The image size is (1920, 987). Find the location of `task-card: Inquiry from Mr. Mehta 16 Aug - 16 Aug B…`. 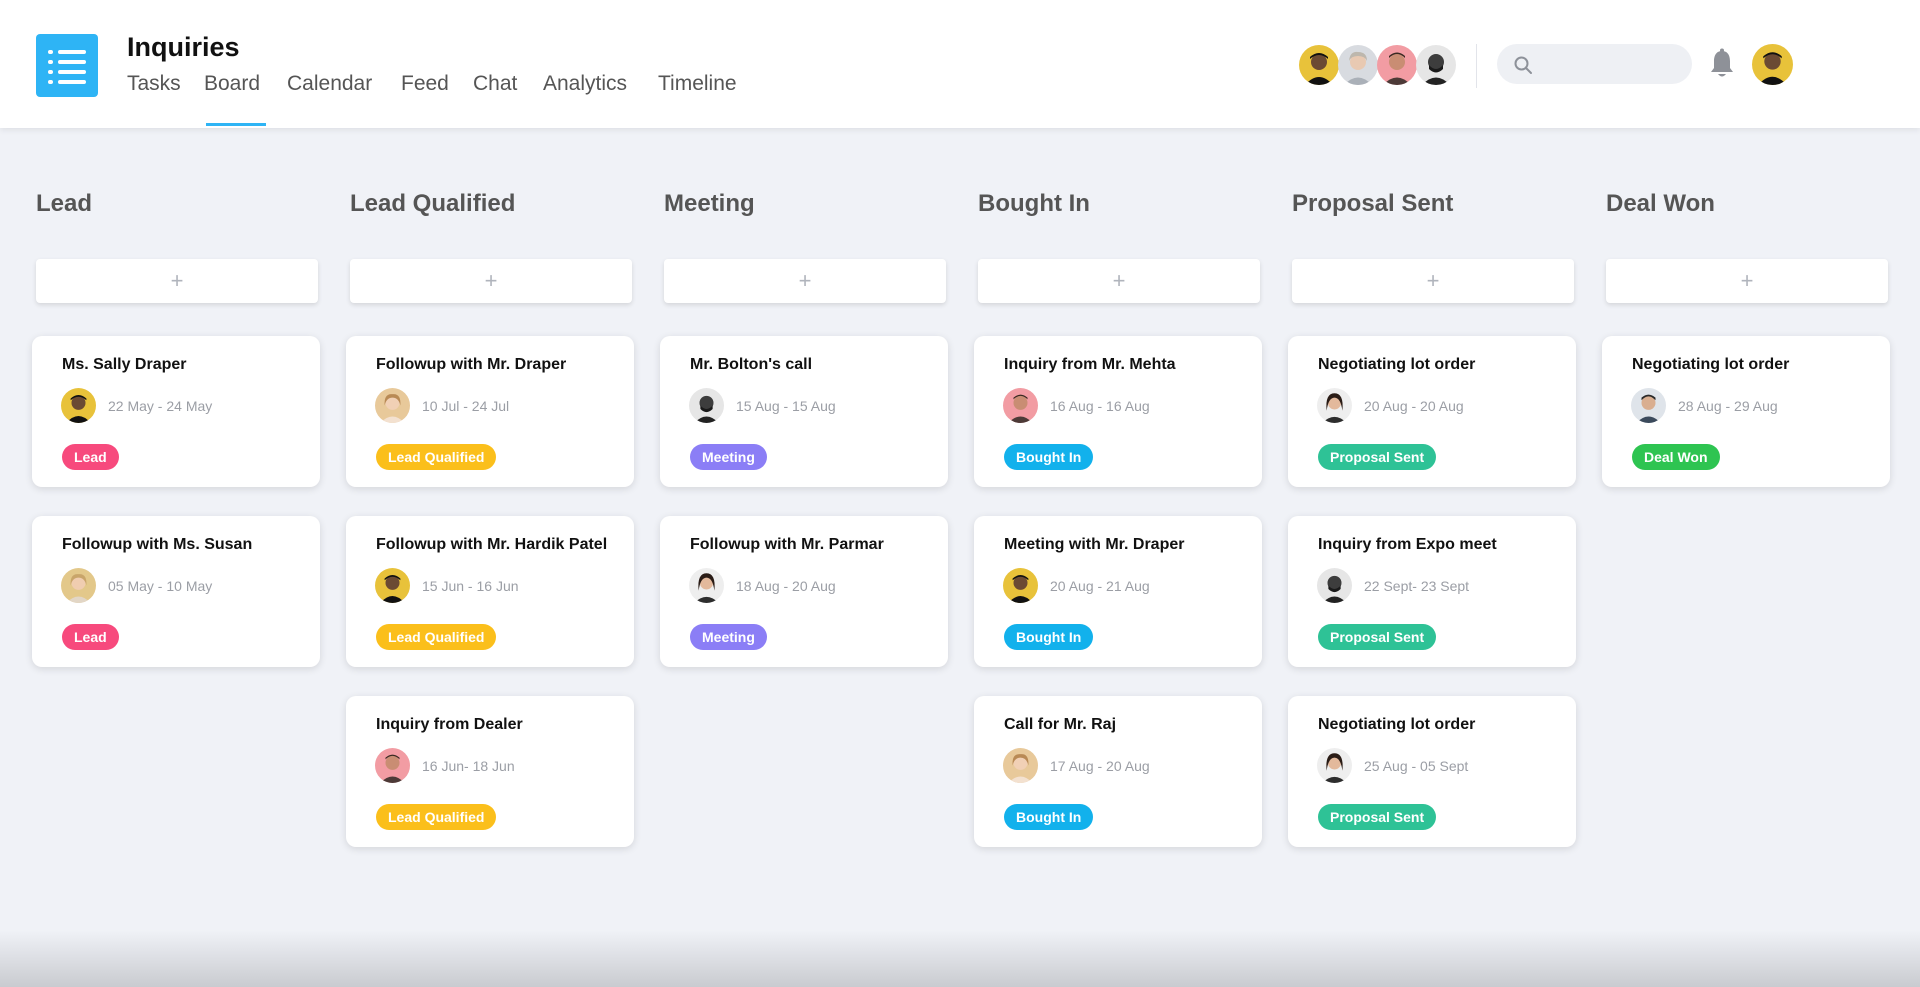

task-card: Inquiry from Mr. Mehta 16 Aug - 16 Aug B… is located at coordinates (1118, 411).